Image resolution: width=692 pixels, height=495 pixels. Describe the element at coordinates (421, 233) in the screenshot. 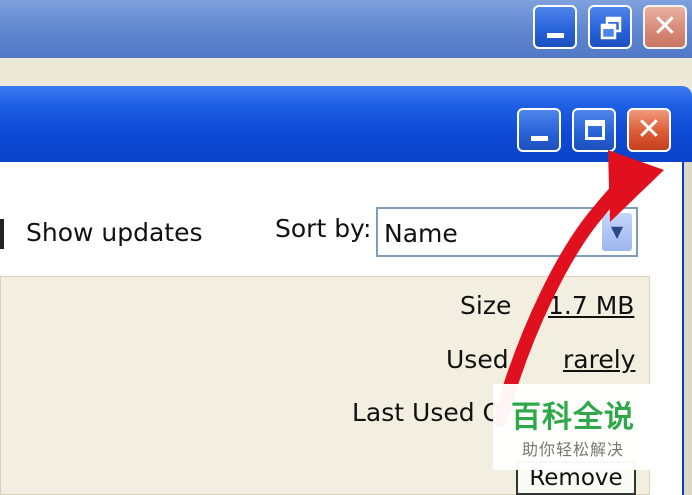

I see `sort-by-value: Name` at that location.